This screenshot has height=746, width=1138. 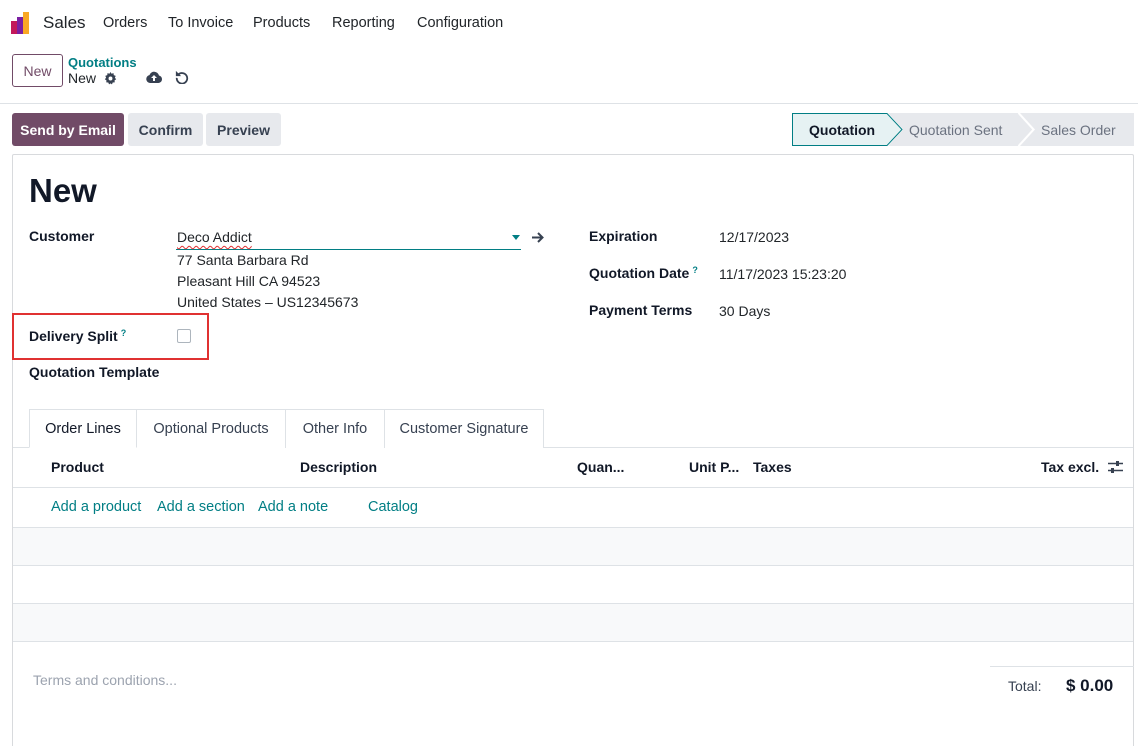 I want to click on menu-to-invoice: To Invoice, so click(x=200, y=23).